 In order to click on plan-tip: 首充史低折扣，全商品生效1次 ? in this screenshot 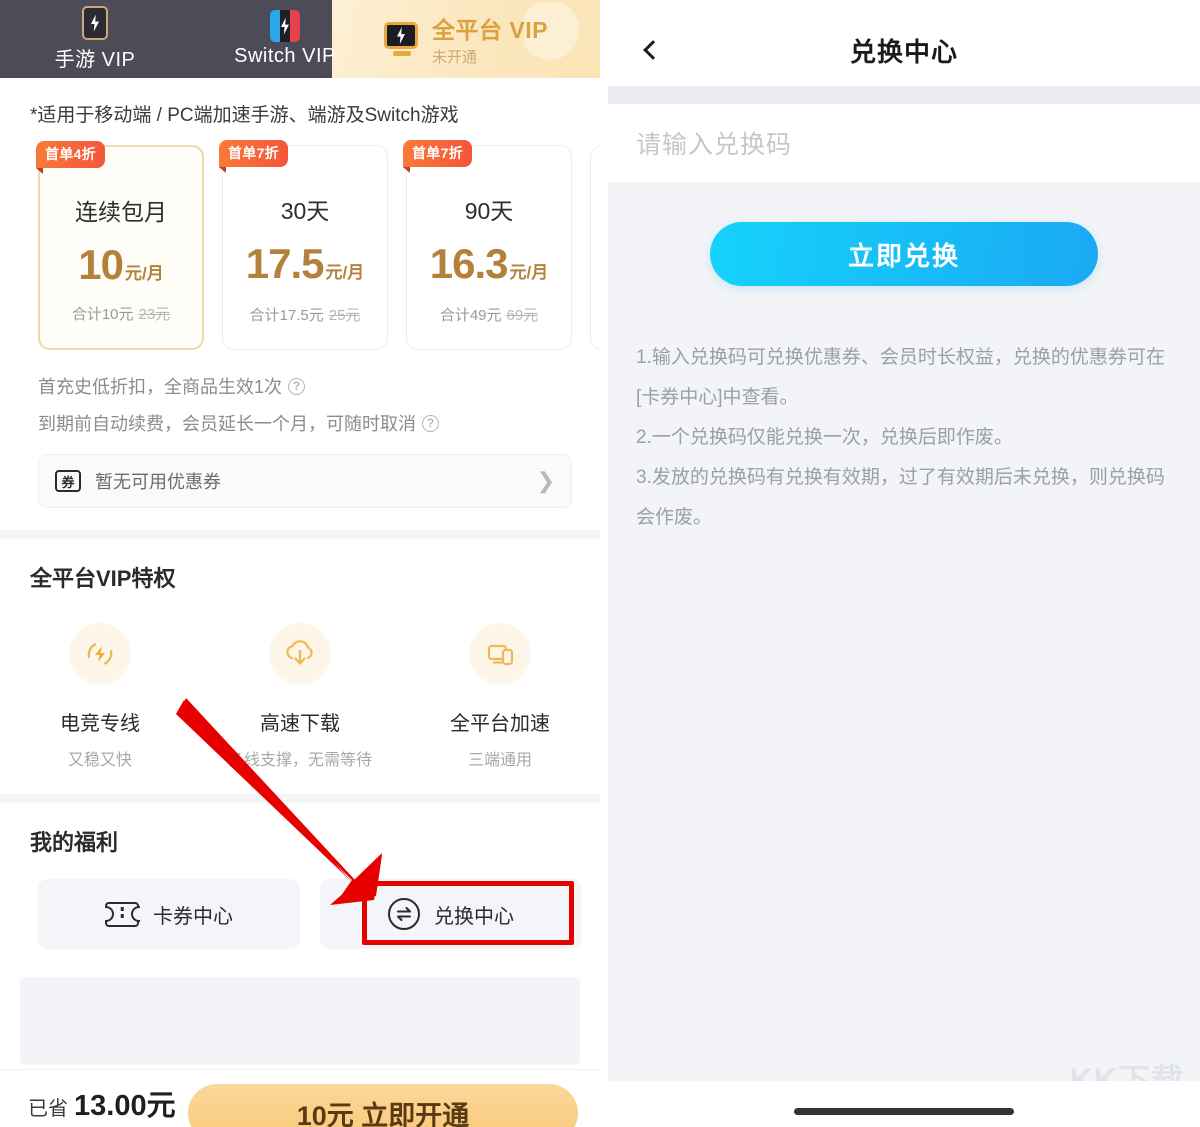, I will do `click(319, 386)`.